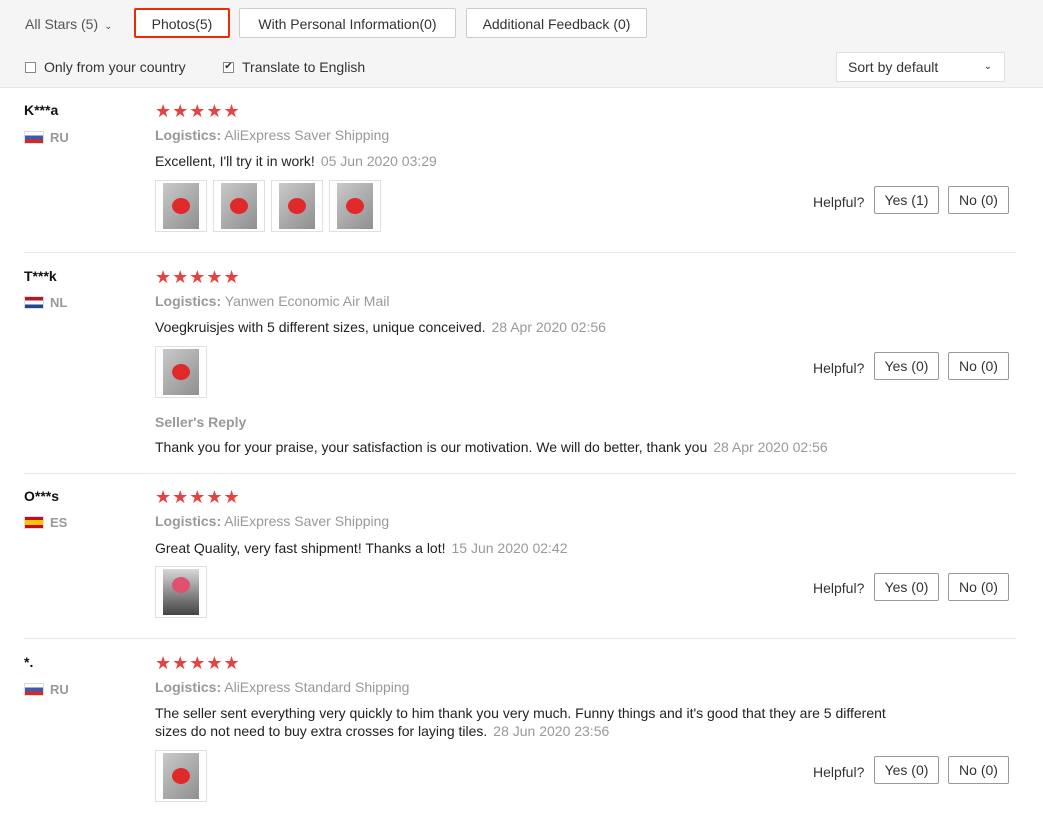 This screenshot has height=821, width=1043. I want to click on tab-photos: Photos(5), so click(182, 23).